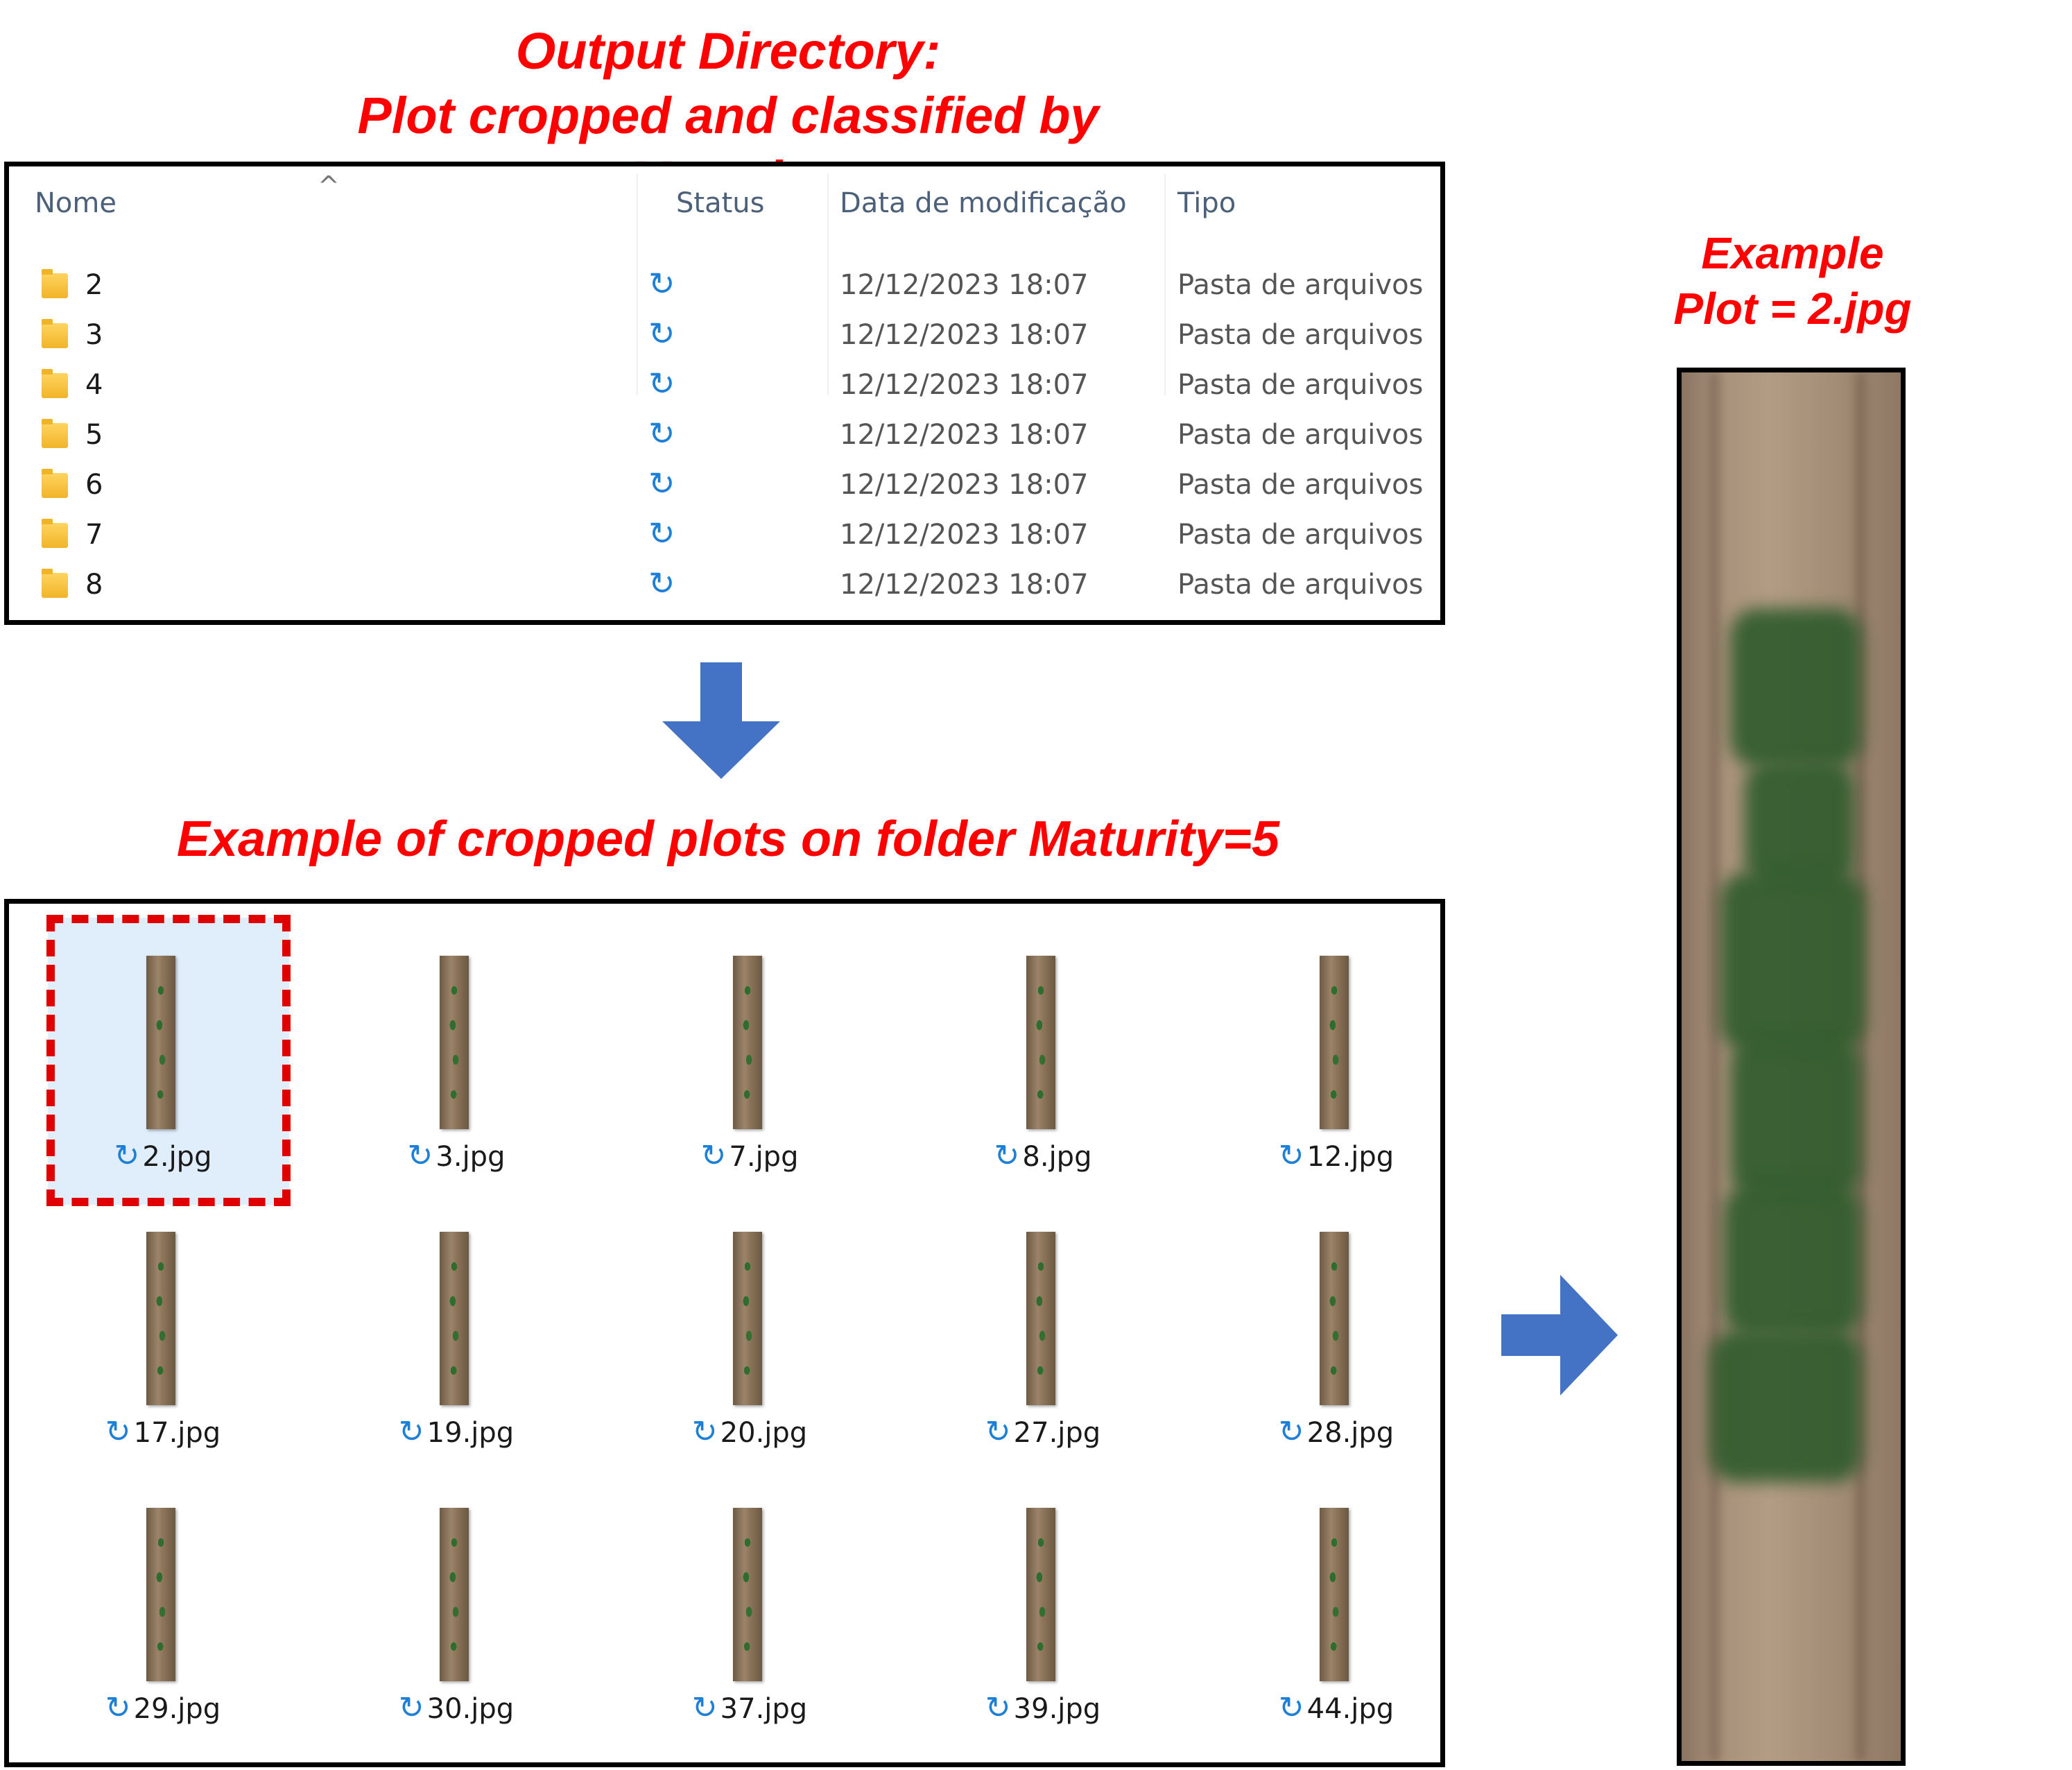  What do you see at coordinates (94, 535) in the screenshot?
I see `folder-name: 7` at bounding box center [94, 535].